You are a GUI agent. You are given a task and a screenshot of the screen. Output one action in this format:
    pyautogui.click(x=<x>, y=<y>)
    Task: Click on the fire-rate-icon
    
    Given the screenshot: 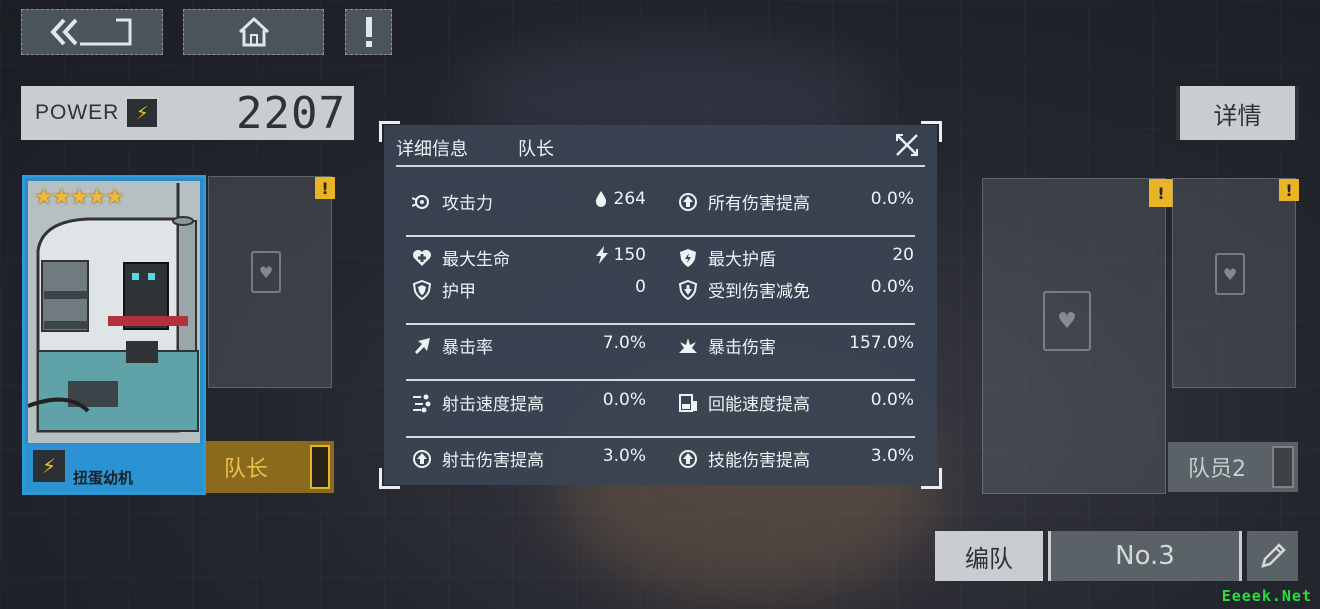 What is the action you would take?
    pyautogui.click(x=422, y=403)
    